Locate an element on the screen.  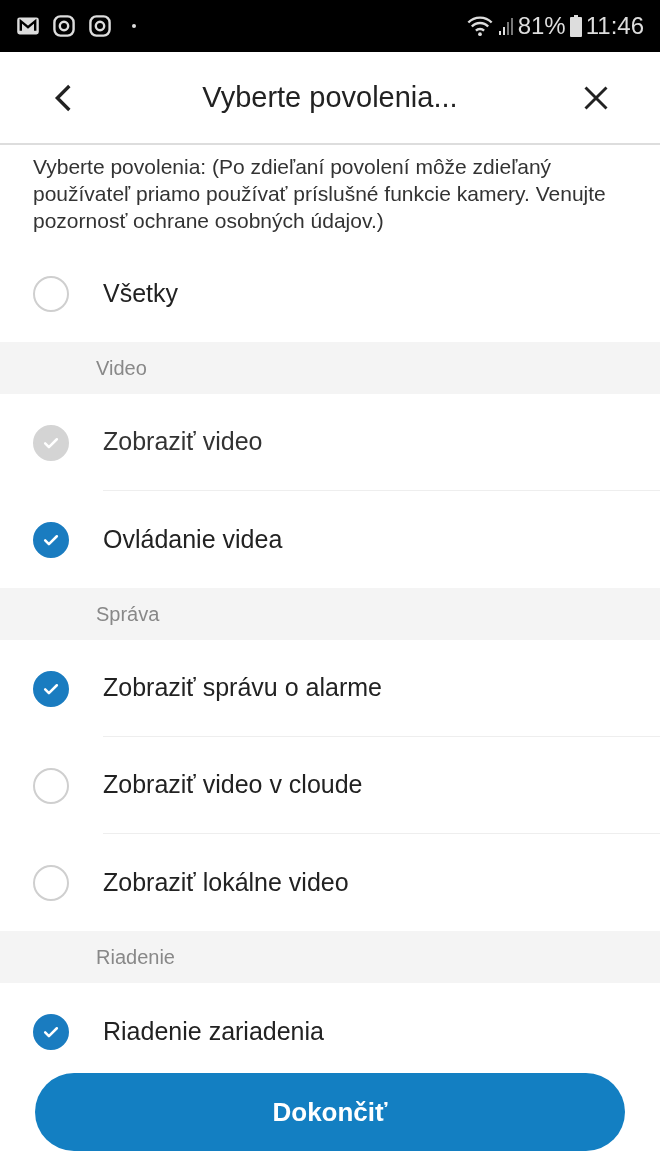
section-header: Video is located at coordinates (330, 368).